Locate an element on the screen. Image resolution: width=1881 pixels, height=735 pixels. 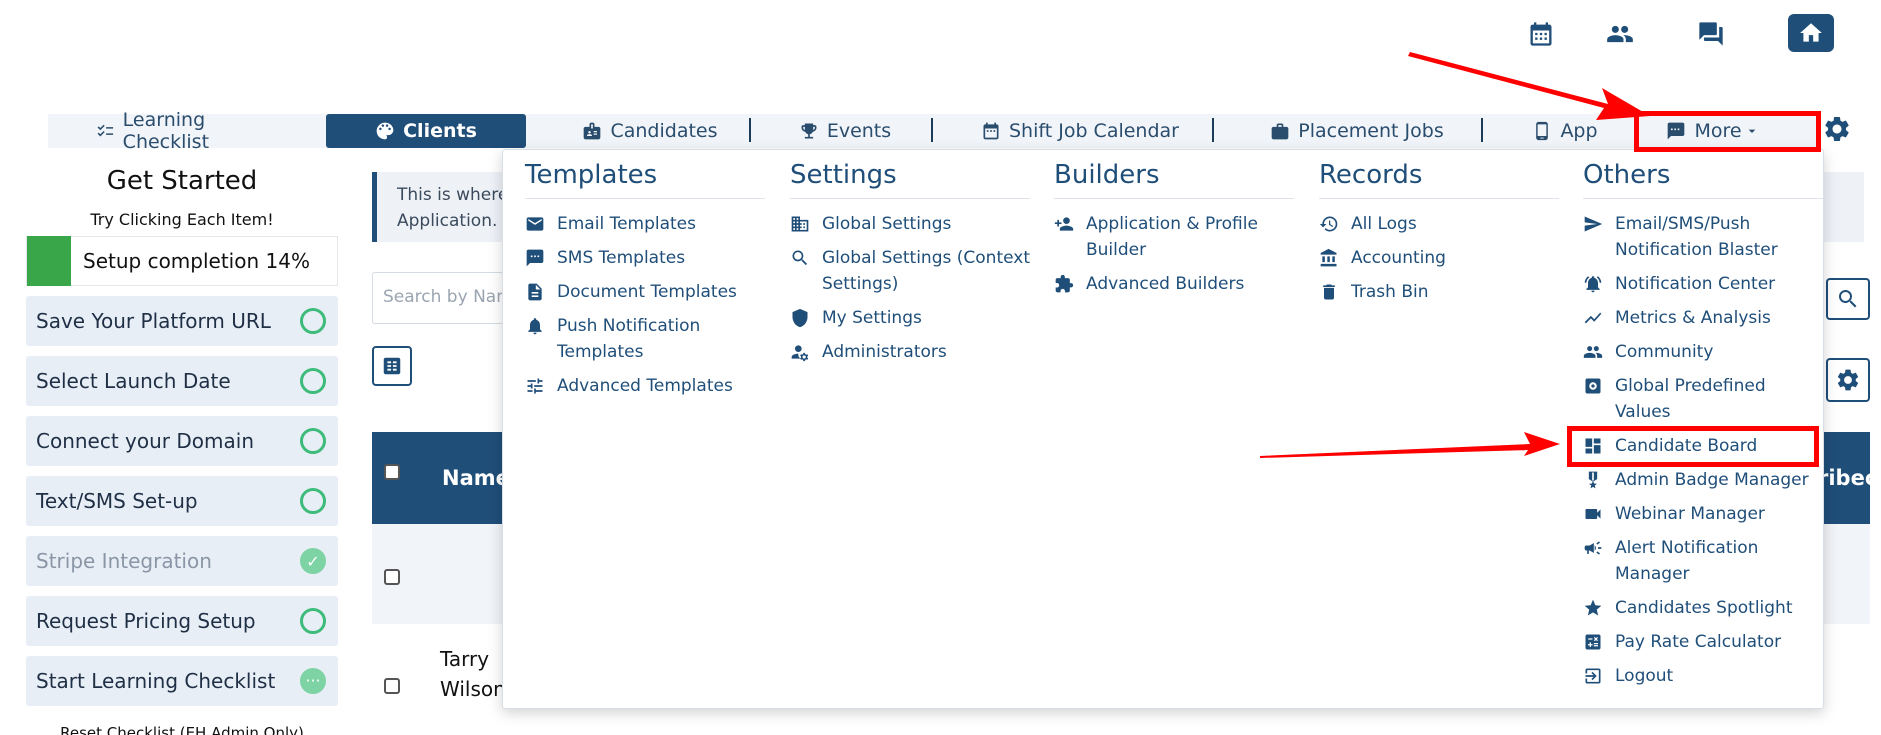
menu-item-metrics-analysis: Metrics & Analysis is located at coordinates (1703, 318).